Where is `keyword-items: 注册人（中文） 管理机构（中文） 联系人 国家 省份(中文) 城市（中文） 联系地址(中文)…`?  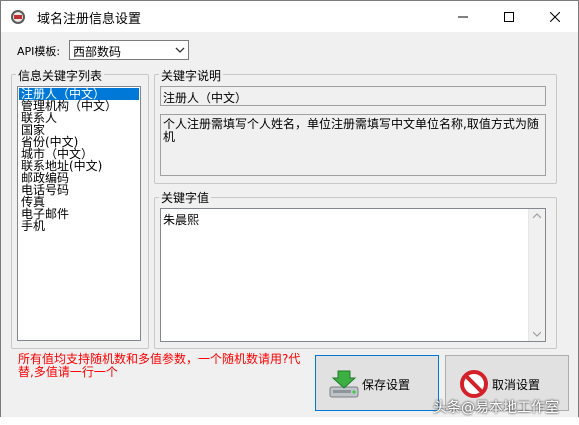
keyword-items: 注册人（中文） 管理机构（中文） 联系人 国家 省份(中文) 城市（中文） 联系地址(中文)… is located at coordinates (79, 160).